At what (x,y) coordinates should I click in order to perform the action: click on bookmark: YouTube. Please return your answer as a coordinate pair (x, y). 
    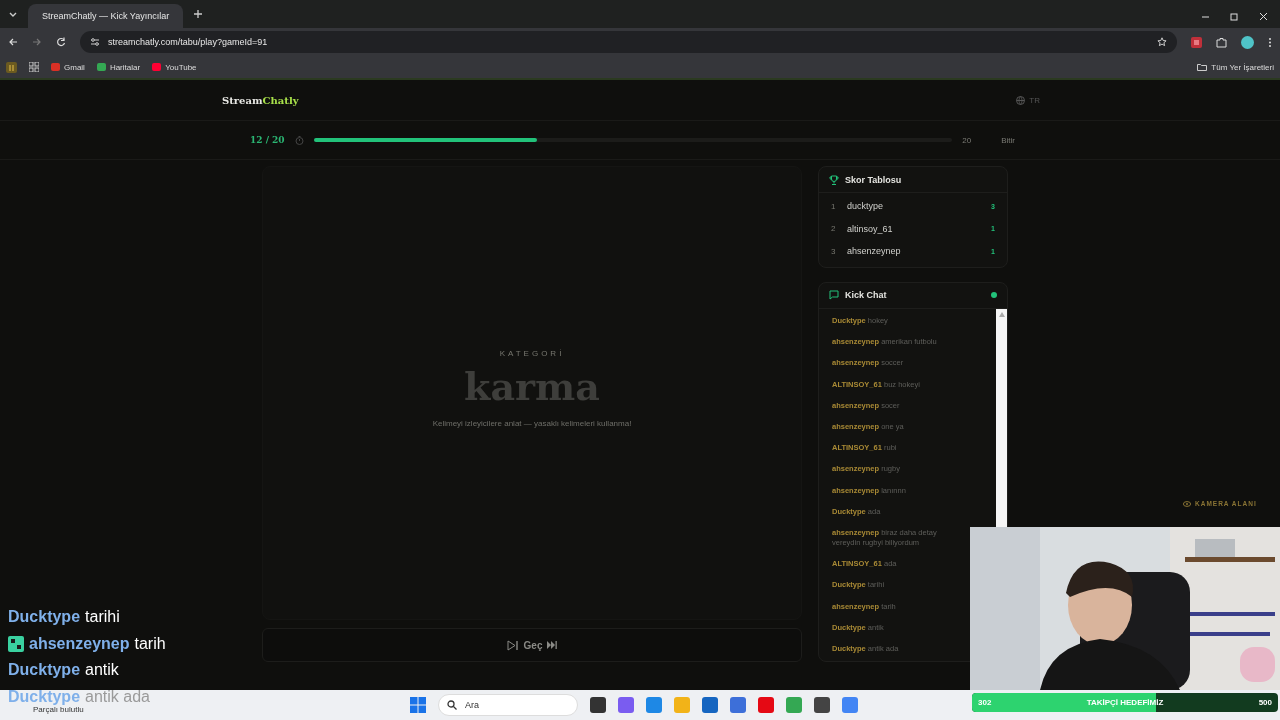
    Looking at the image, I should click on (174, 67).